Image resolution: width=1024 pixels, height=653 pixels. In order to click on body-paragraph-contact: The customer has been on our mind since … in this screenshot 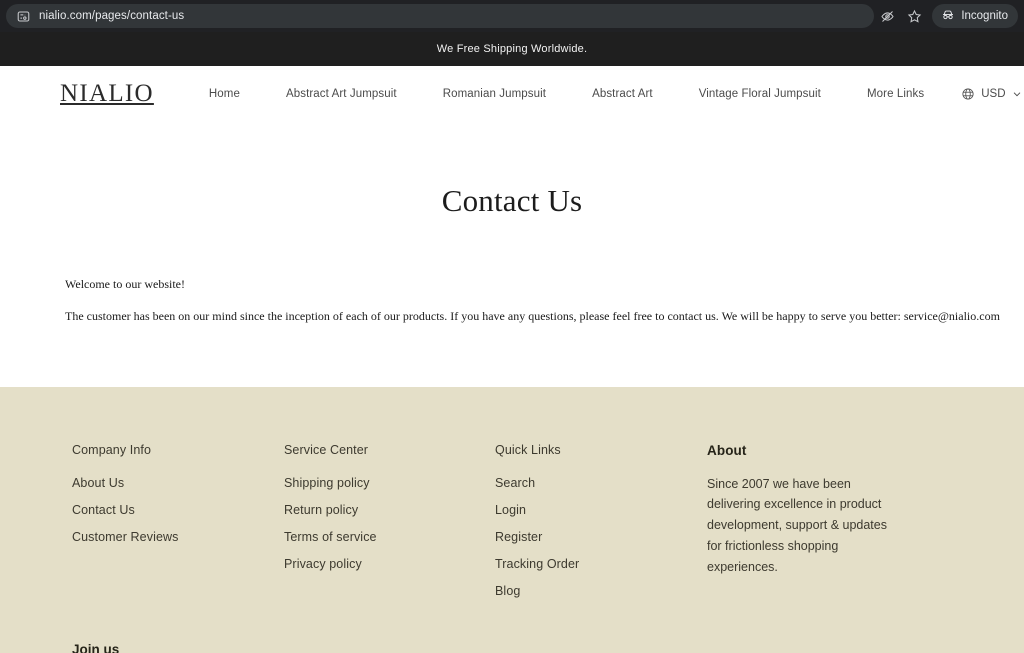, I will do `click(532, 315)`.